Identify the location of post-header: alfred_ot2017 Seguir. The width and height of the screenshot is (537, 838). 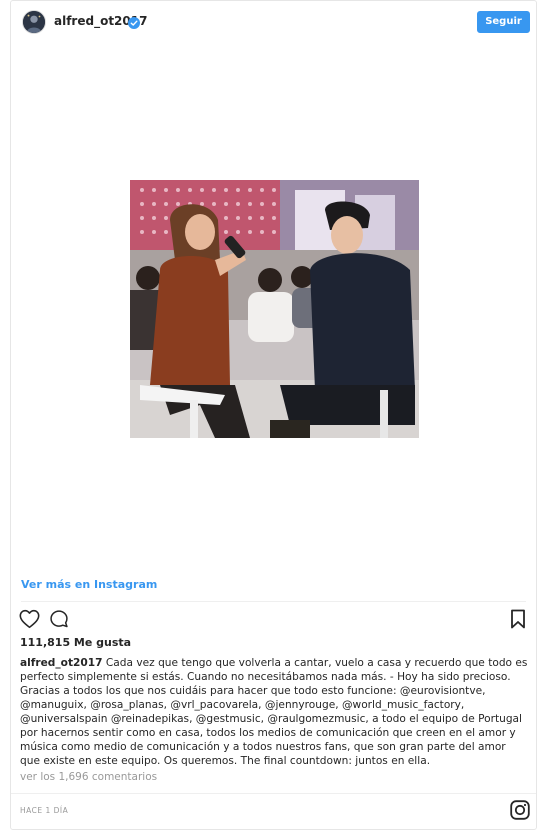
(273, 22).